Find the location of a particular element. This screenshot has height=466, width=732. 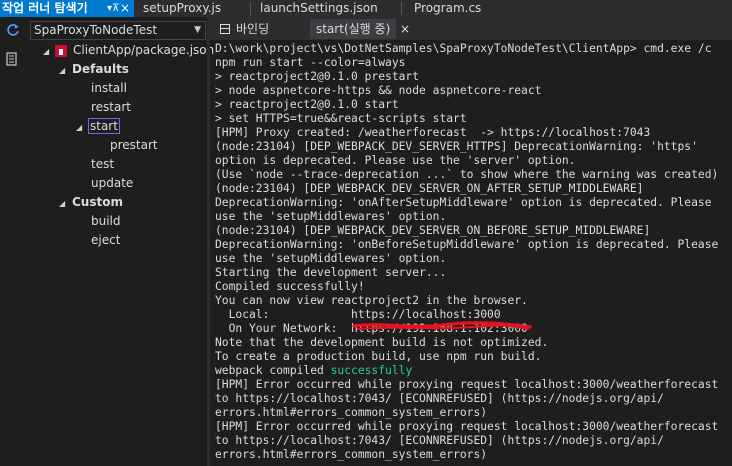

tab-label: launchSettings.json is located at coordinates (319, 8).